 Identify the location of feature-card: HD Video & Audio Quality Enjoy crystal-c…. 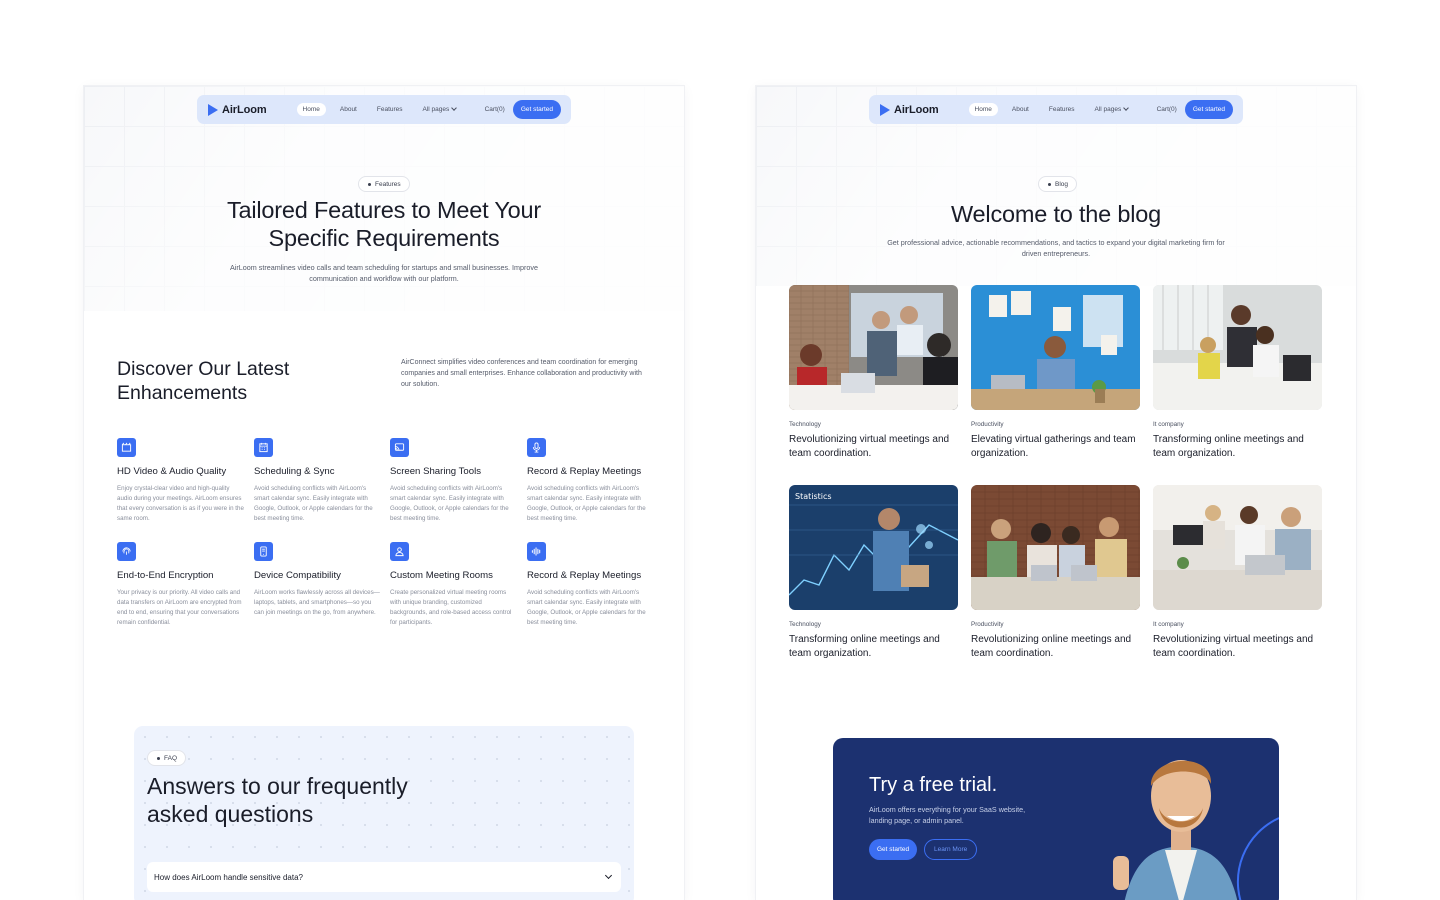
(181, 481).